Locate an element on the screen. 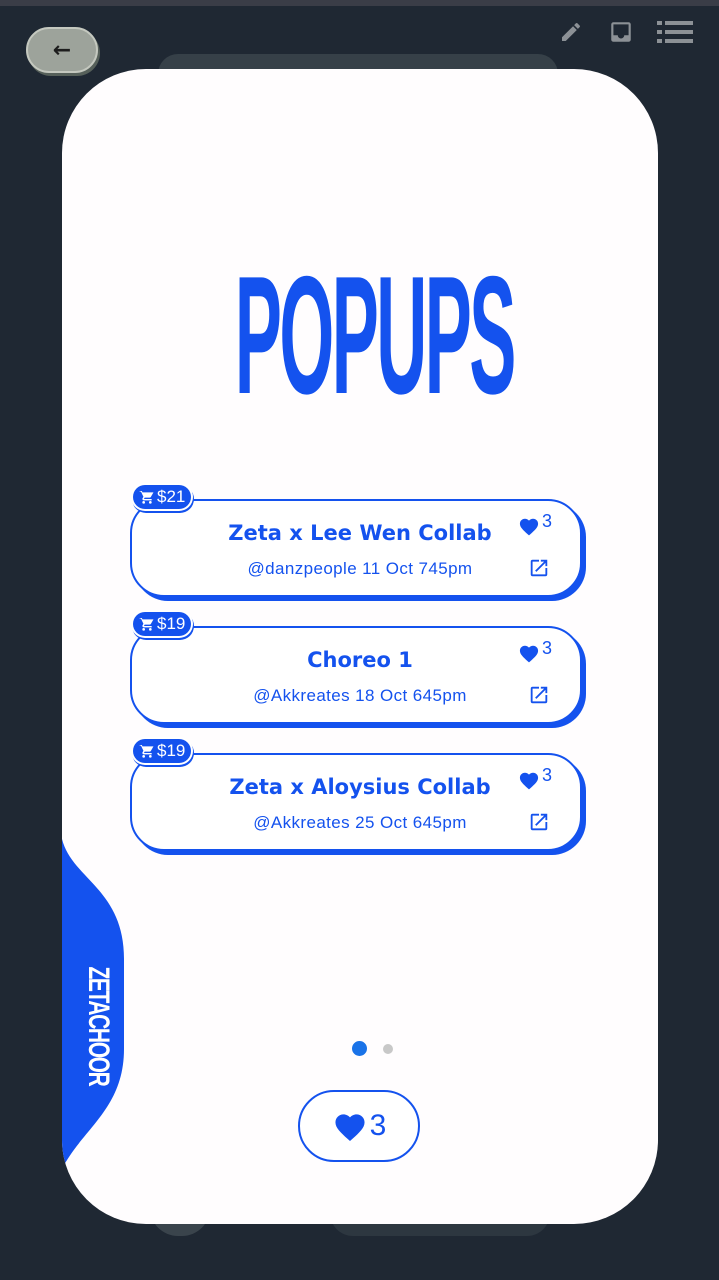 The height and width of the screenshot is (1280, 719). popup-title: Choreo 1 is located at coordinates (360, 660).